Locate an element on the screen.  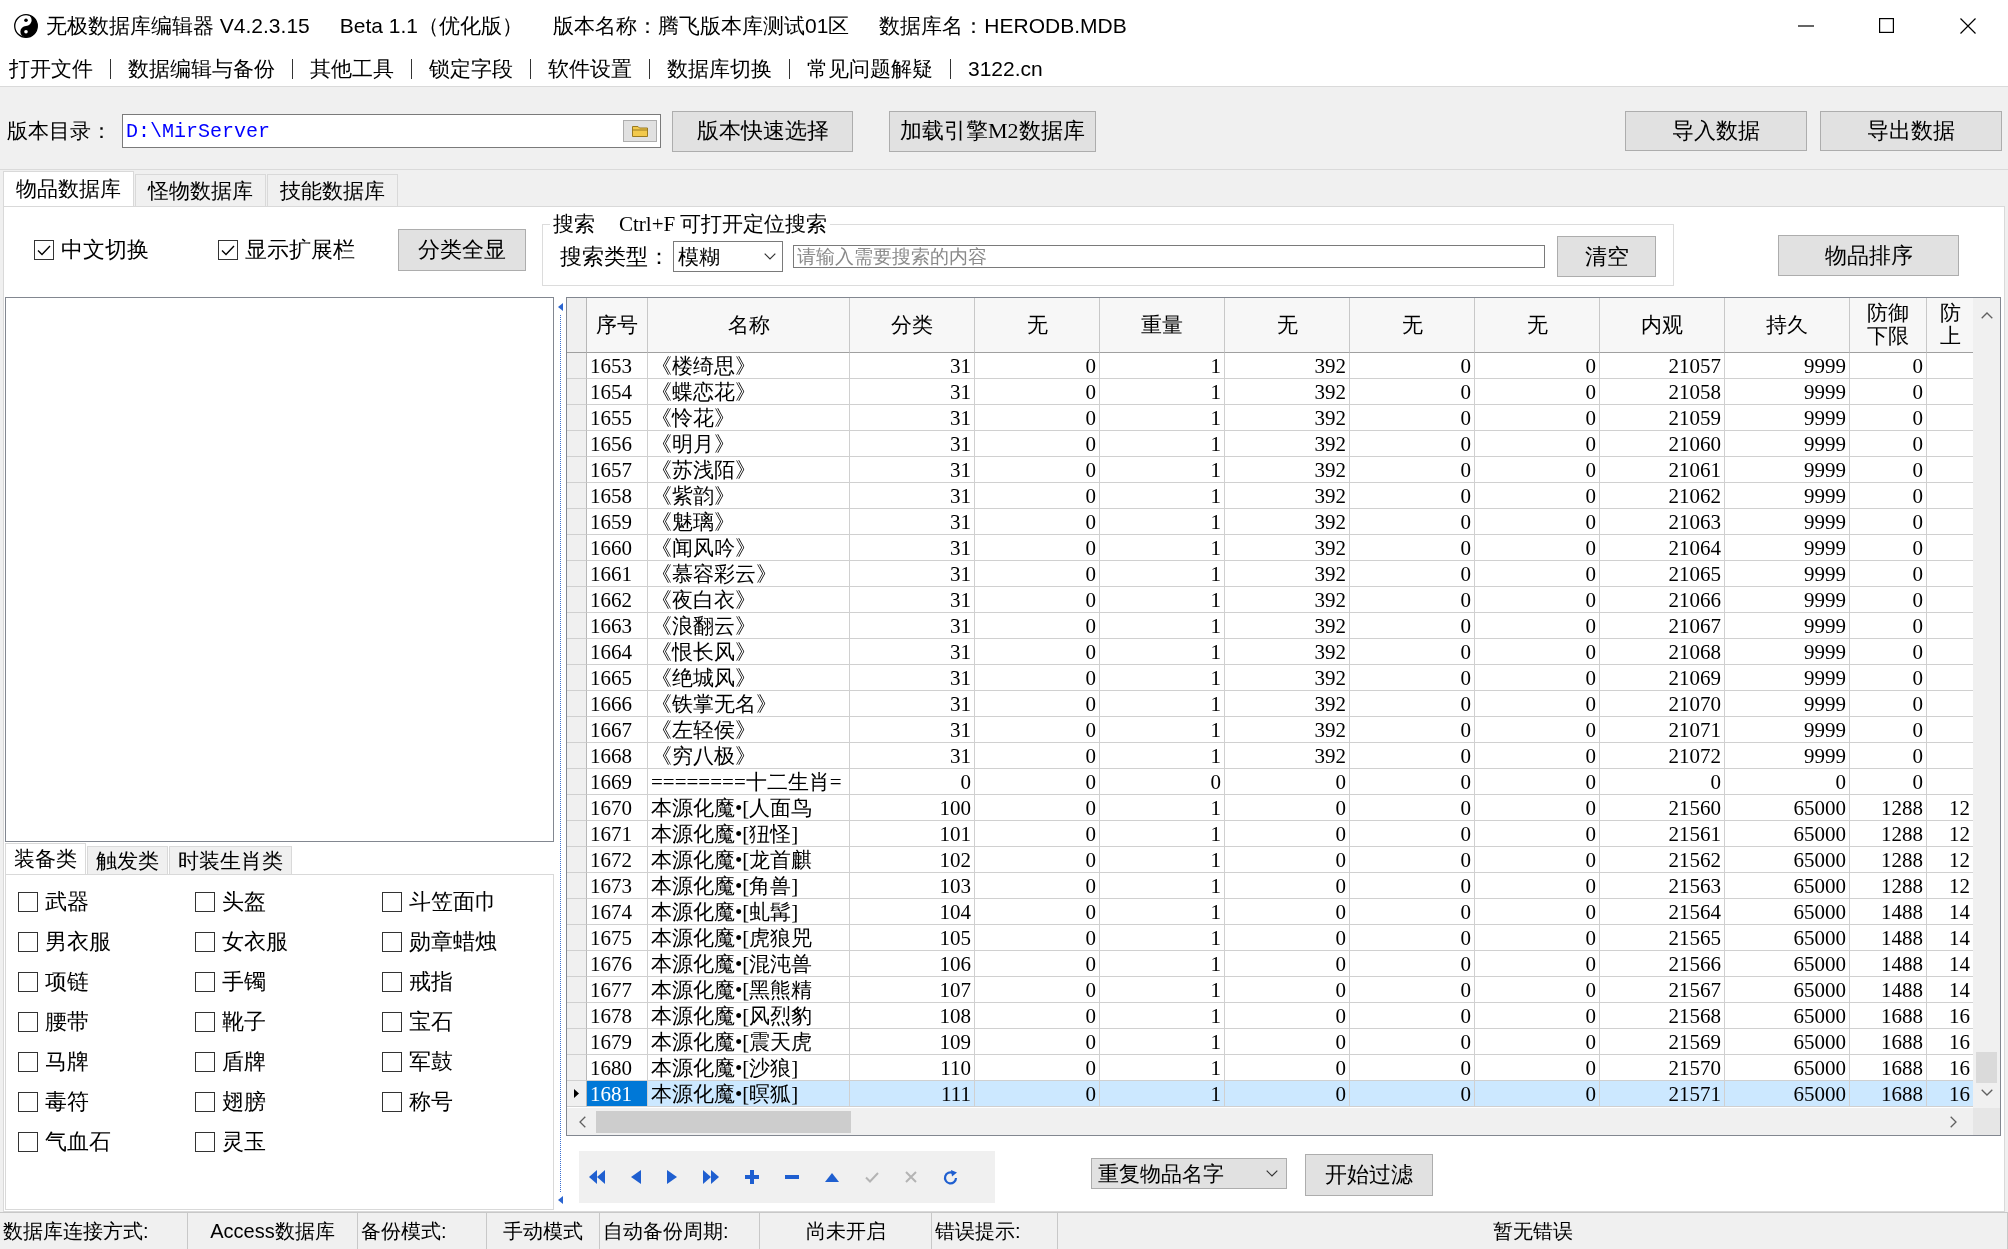
column-header: 序号 is located at coordinates (617, 325).